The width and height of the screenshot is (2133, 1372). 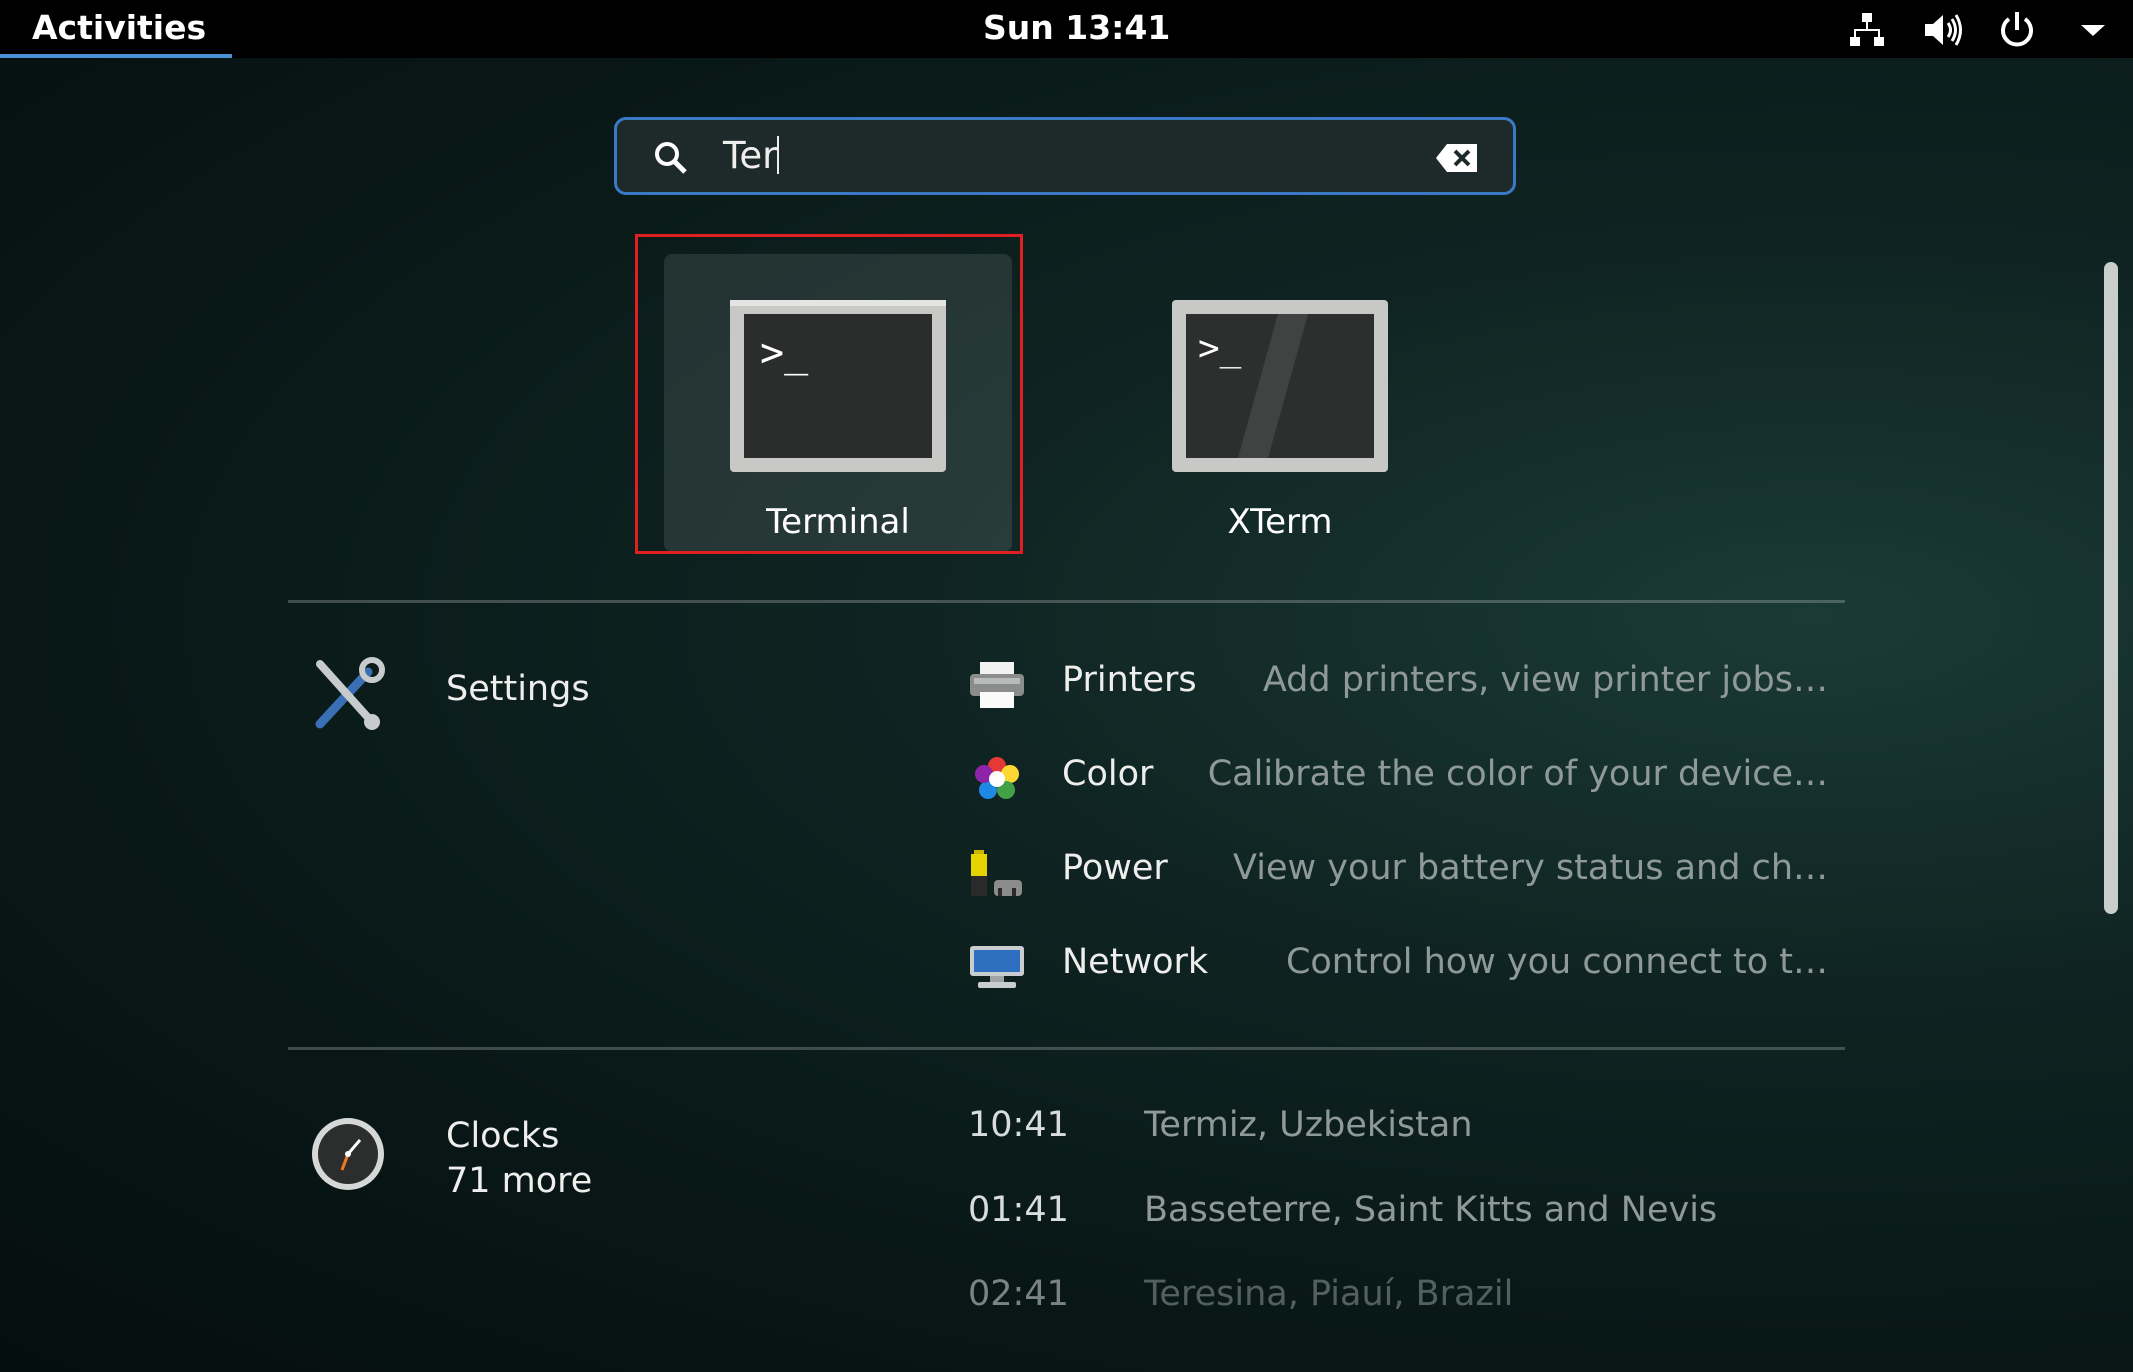 I want to click on selection-highlight-box, so click(x=829, y=394).